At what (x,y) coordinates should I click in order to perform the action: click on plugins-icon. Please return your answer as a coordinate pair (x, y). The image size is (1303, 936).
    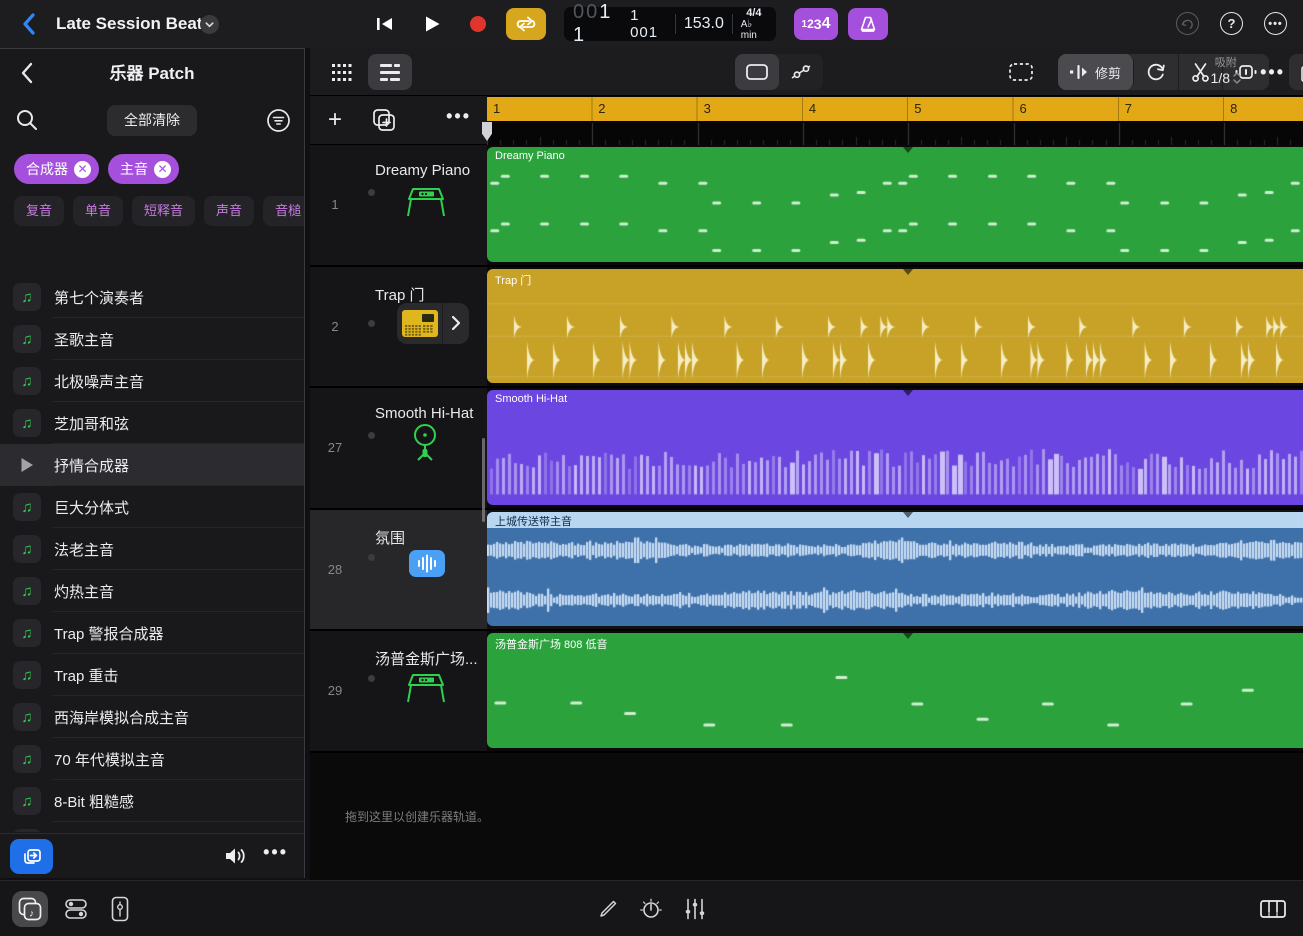
    Looking at the image, I should click on (120, 909).